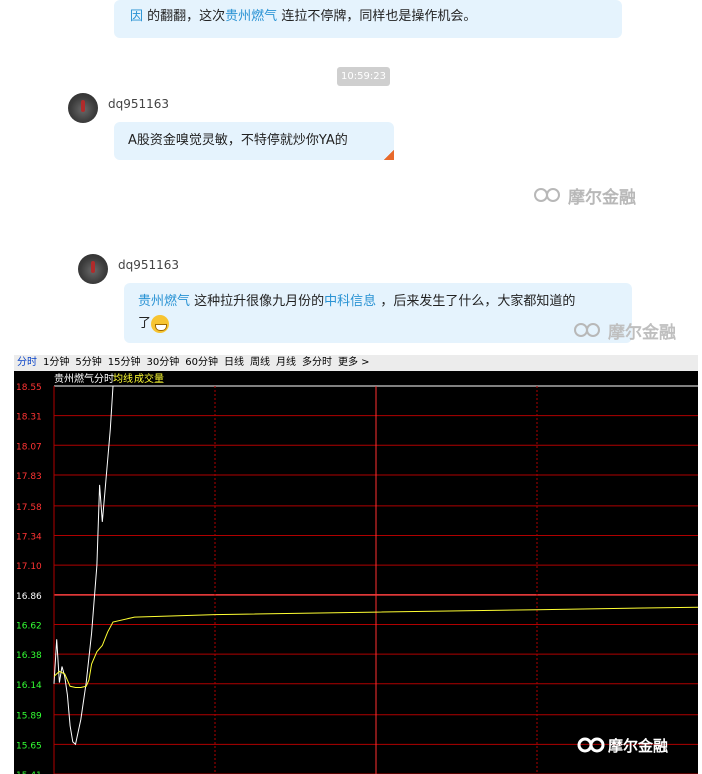  I want to click on message-text: 的翻翻，这次, so click(186, 16).